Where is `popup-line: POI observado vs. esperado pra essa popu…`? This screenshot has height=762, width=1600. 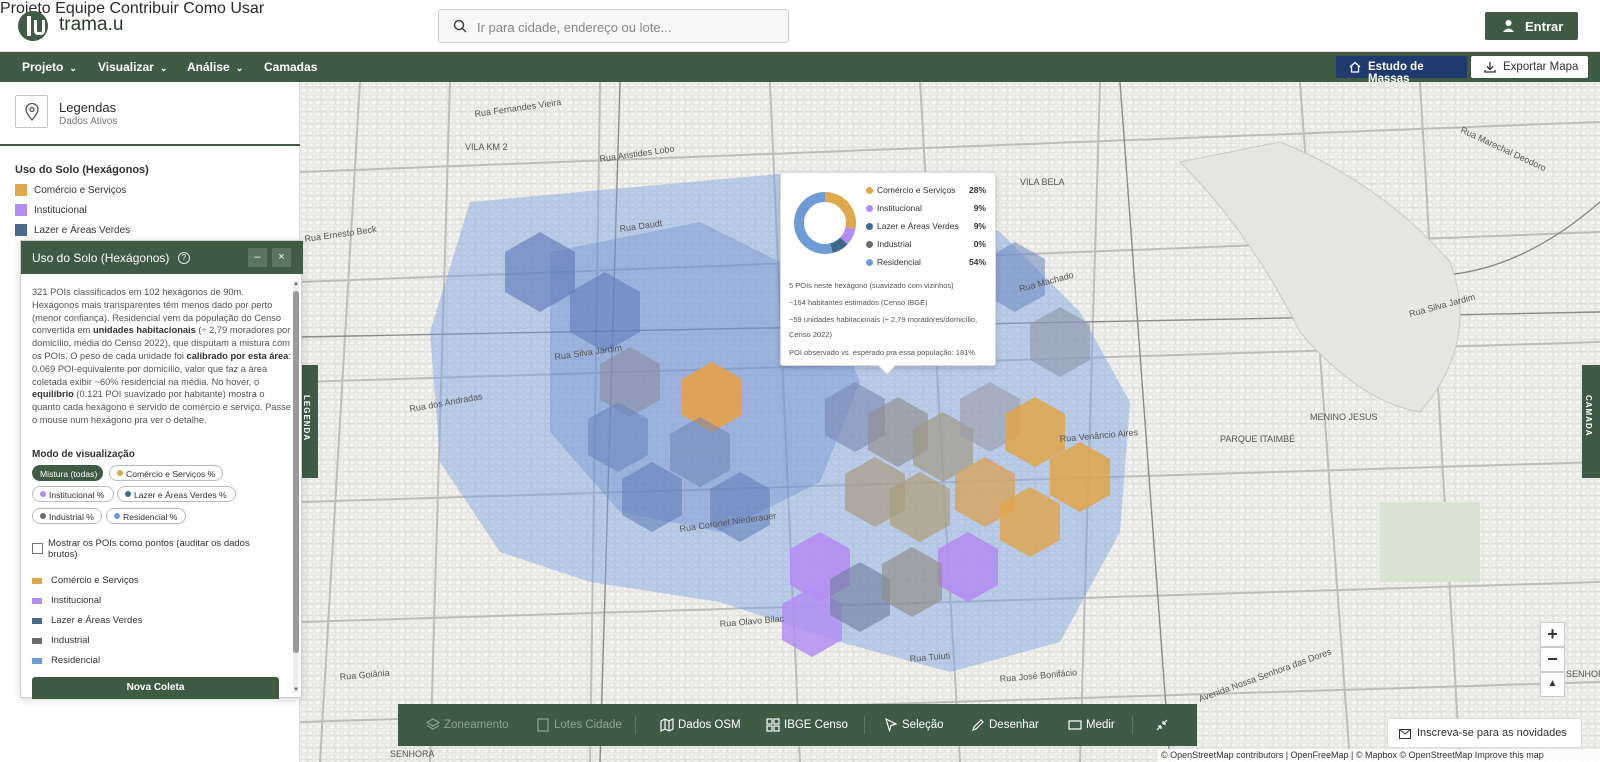
popup-line: POI observado vs. esperado pra essa popu… is located at coordinates (882, 352).